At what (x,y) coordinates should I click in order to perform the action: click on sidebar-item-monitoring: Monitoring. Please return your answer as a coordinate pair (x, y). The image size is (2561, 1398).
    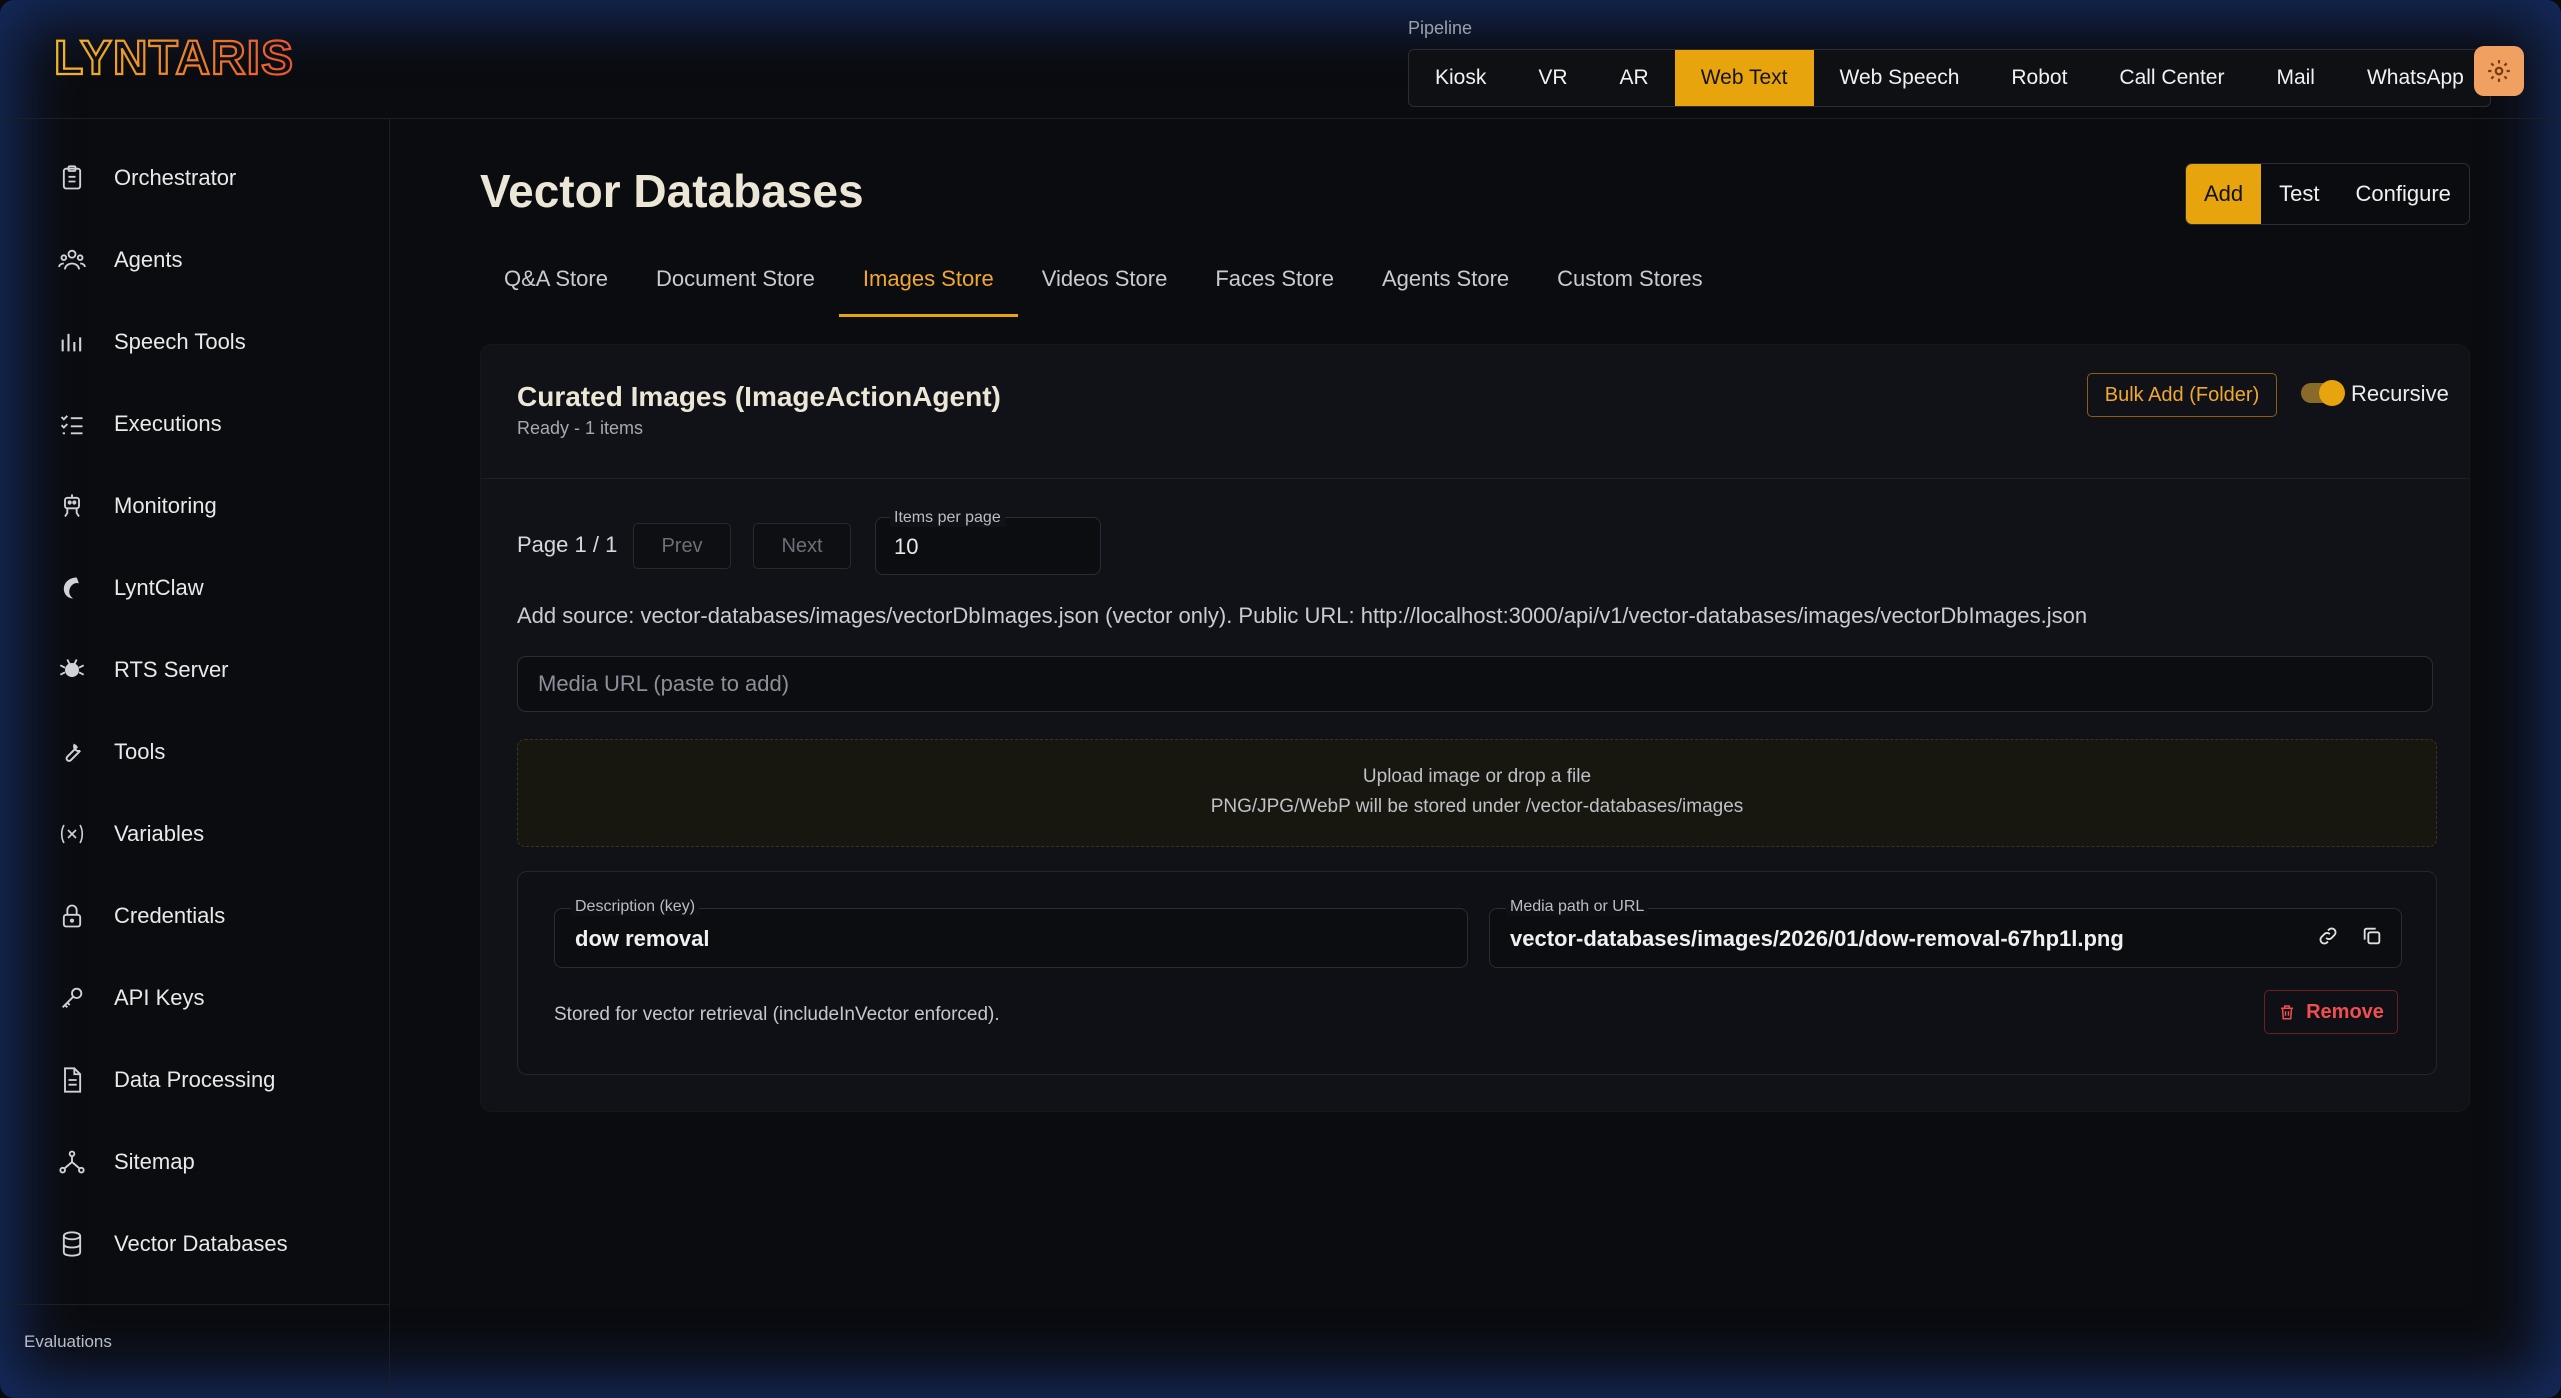
    Looking at the image, I should click on (137, 506).